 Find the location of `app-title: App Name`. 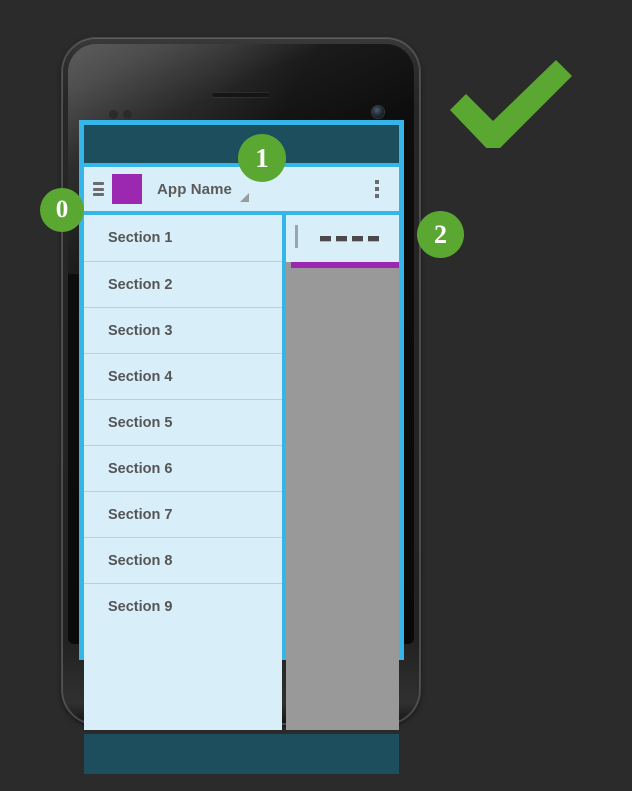

app-title: App Name is located at coordinates (194, 189).